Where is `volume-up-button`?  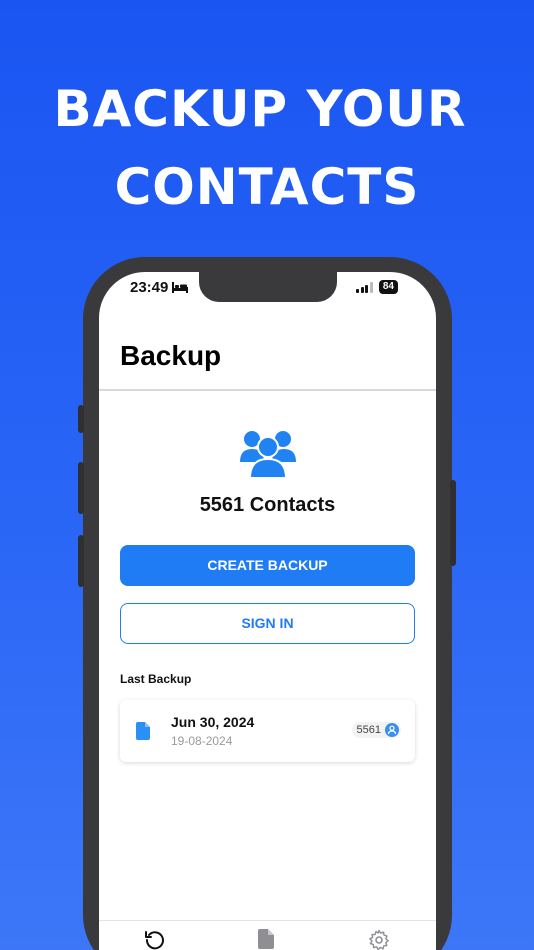
volume-up-button is located at coordinates (81, 488).